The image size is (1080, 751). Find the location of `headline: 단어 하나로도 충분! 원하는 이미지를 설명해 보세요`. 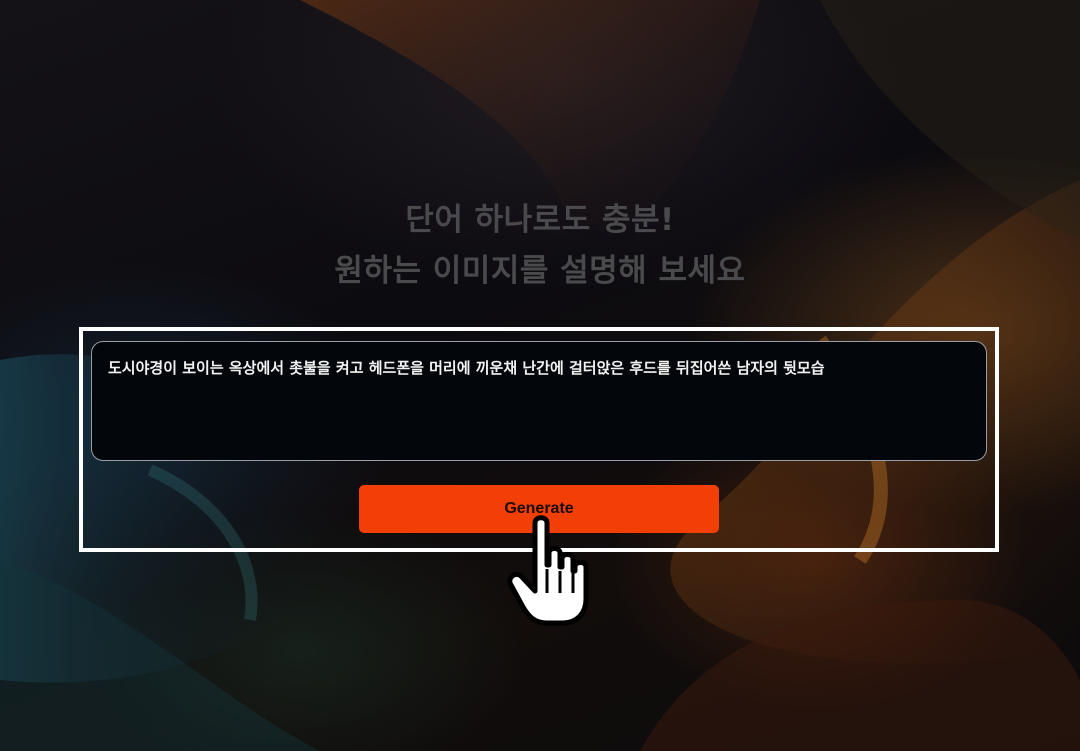

headline: 단어 하나로도 충분! 원하는 이미지를 설명해 보세요 is located at coordinates (540, 246).